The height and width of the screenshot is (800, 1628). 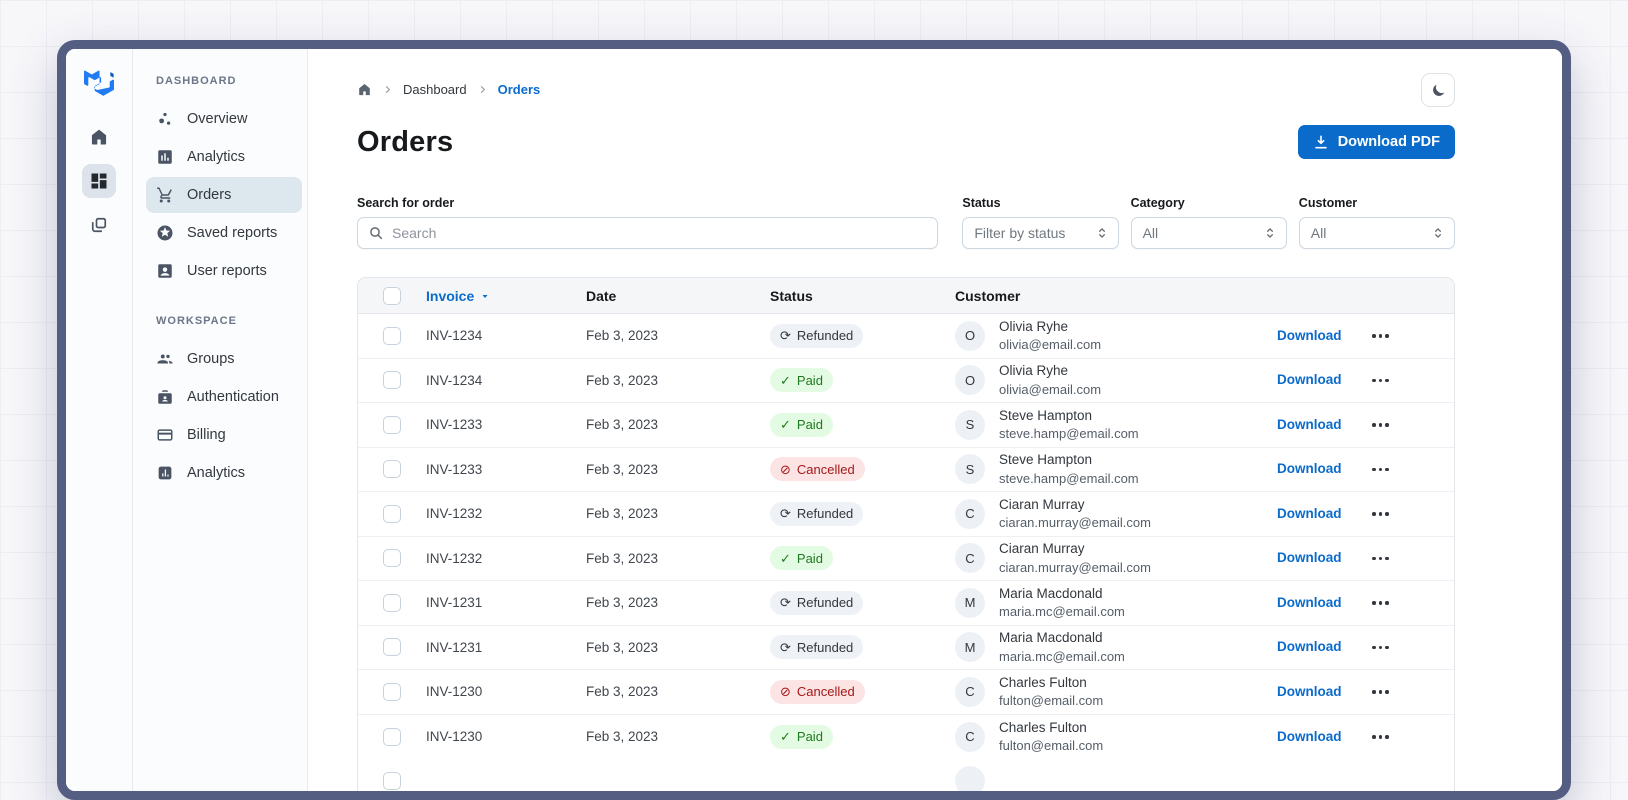 I want to click on sidebar-item-label: Groups, so click(x=211, y=359).